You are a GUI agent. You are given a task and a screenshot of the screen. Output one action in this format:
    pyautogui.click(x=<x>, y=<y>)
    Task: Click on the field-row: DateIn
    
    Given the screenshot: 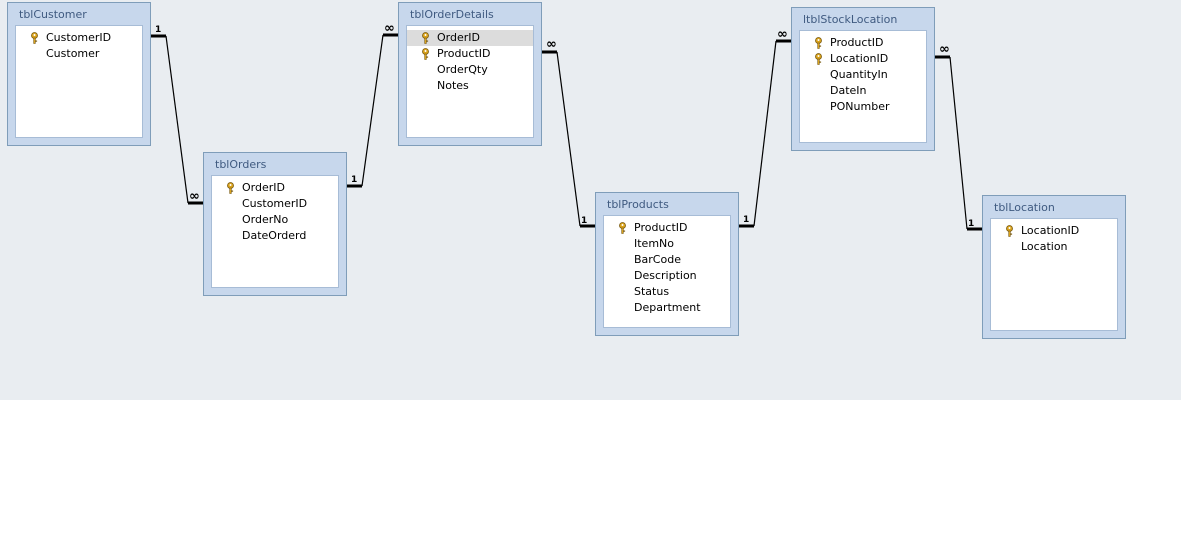 What is the action you would take?
    pyautogui.click(x=863, y=91)
    